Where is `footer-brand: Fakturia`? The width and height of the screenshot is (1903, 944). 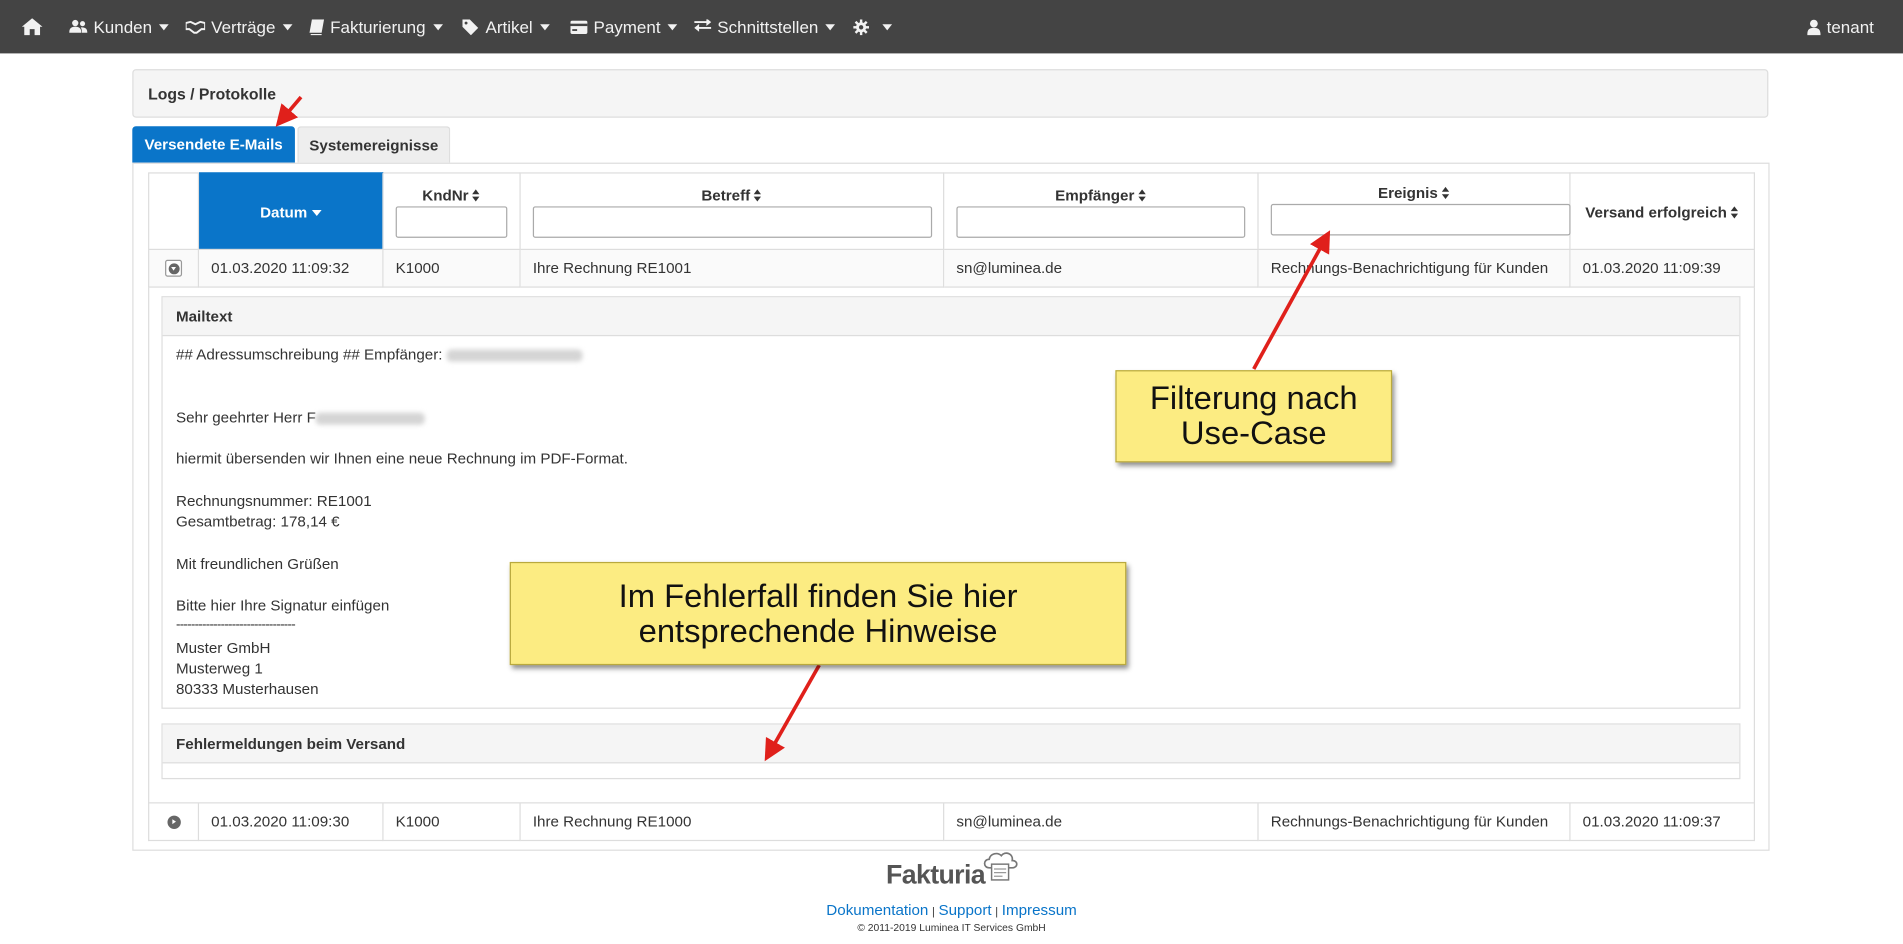 footer-brand: Fakturia is located at coordinates (936, 874).